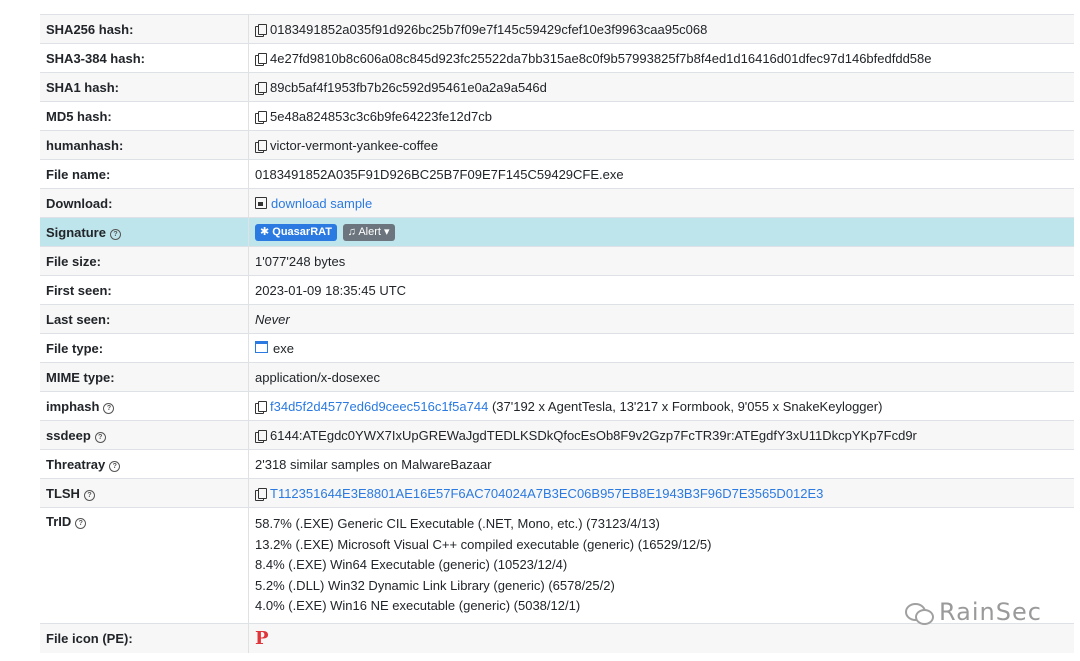 Image resolution: width=1080 pixels, height=661 pixels. What do you see at coordinates (144, 29) in the screenshot?
I see `label-sha256: SHA256 hash:` at bounding box center [144, 29].